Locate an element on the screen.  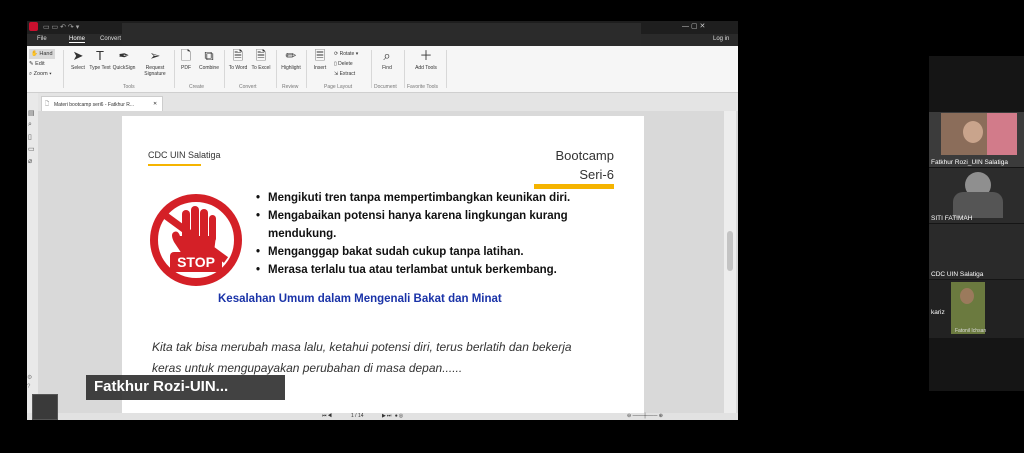
tool-delete: ▯ Delete is located at coordinates (346, 64).